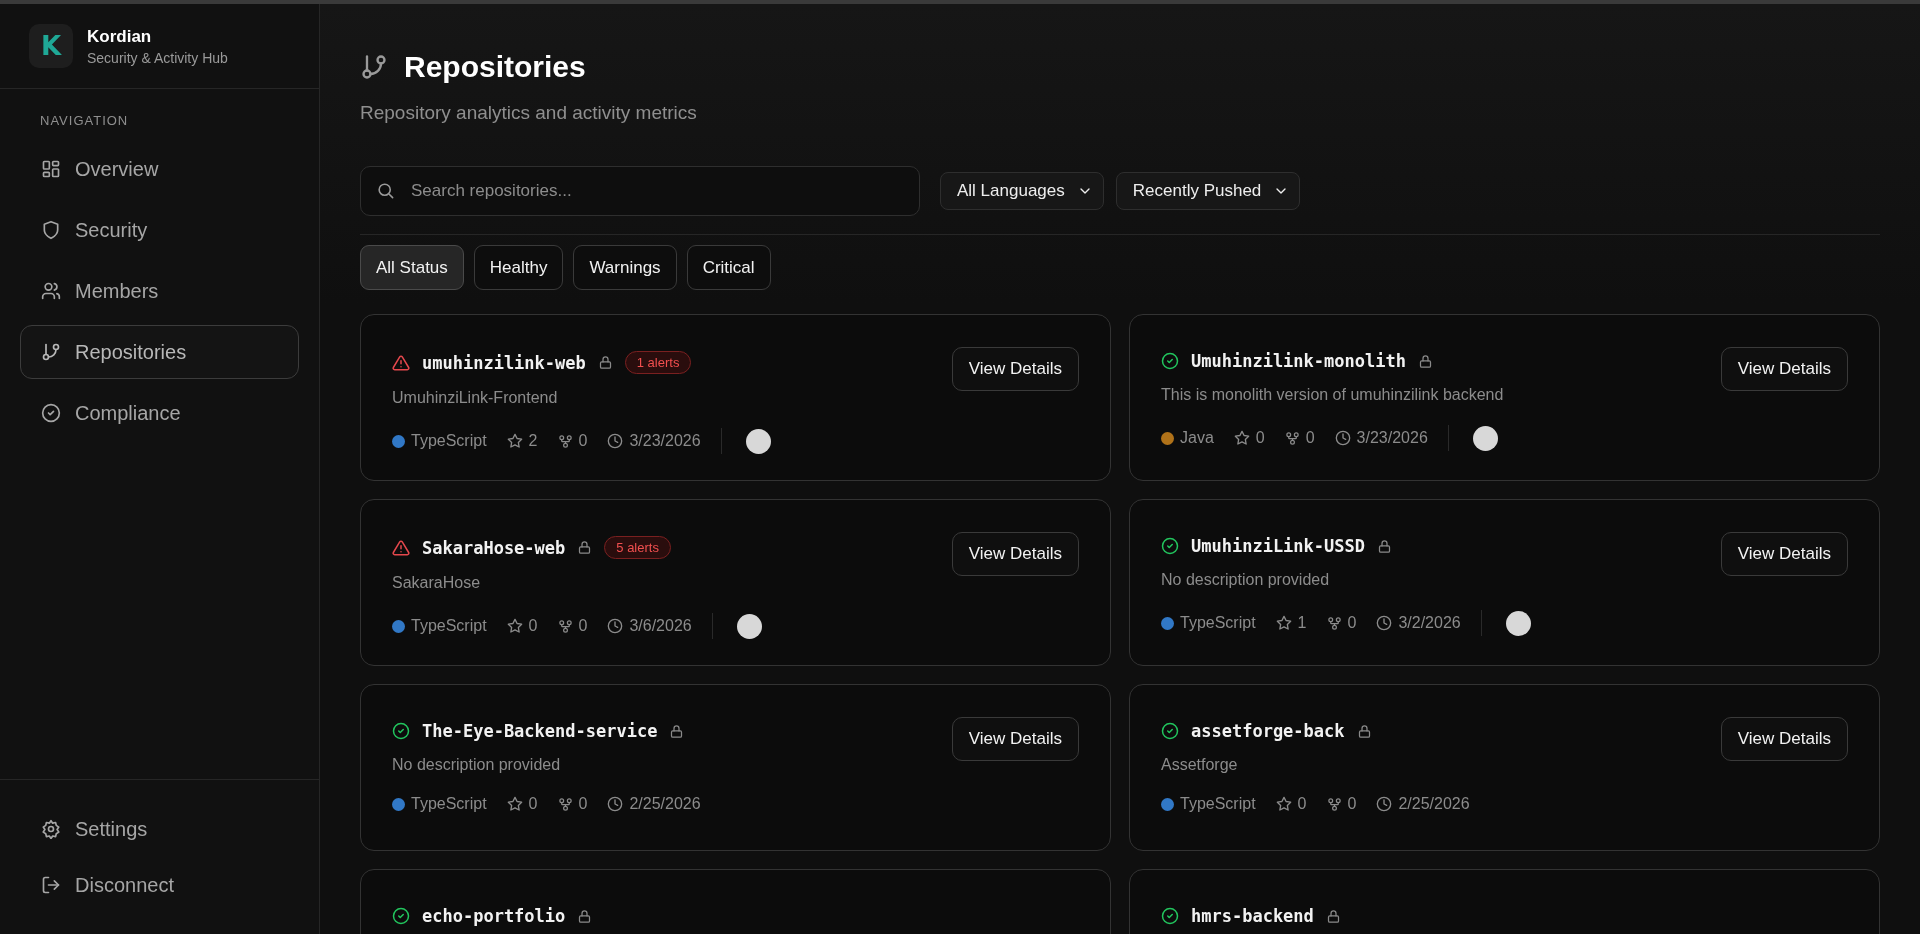 The width and height of the screenshot is (1920, 934). What do you see at coordinates (518, 267) in the screenshot?
I see `status-filter: Healthy` at bounding box center [518, 267].